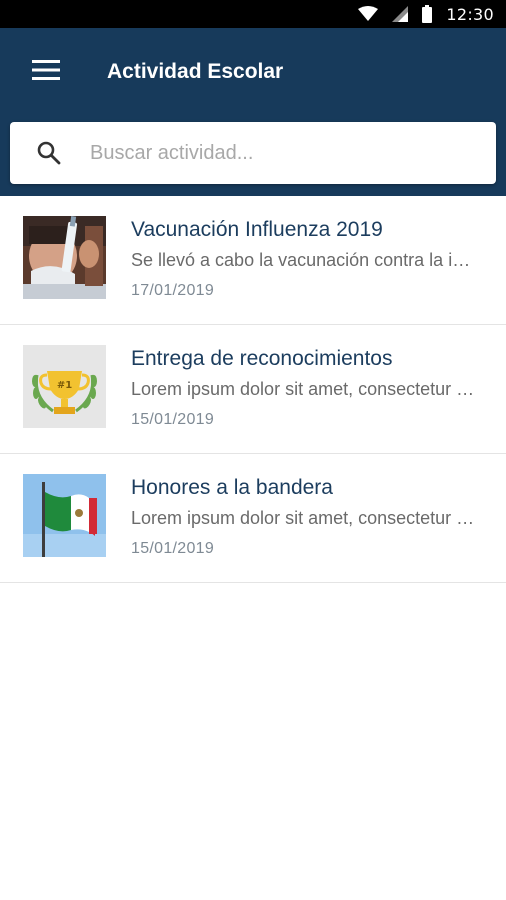  Describe the element at coordinates (368, 14) in the screenshot. I see `wifi-icon` at that location.